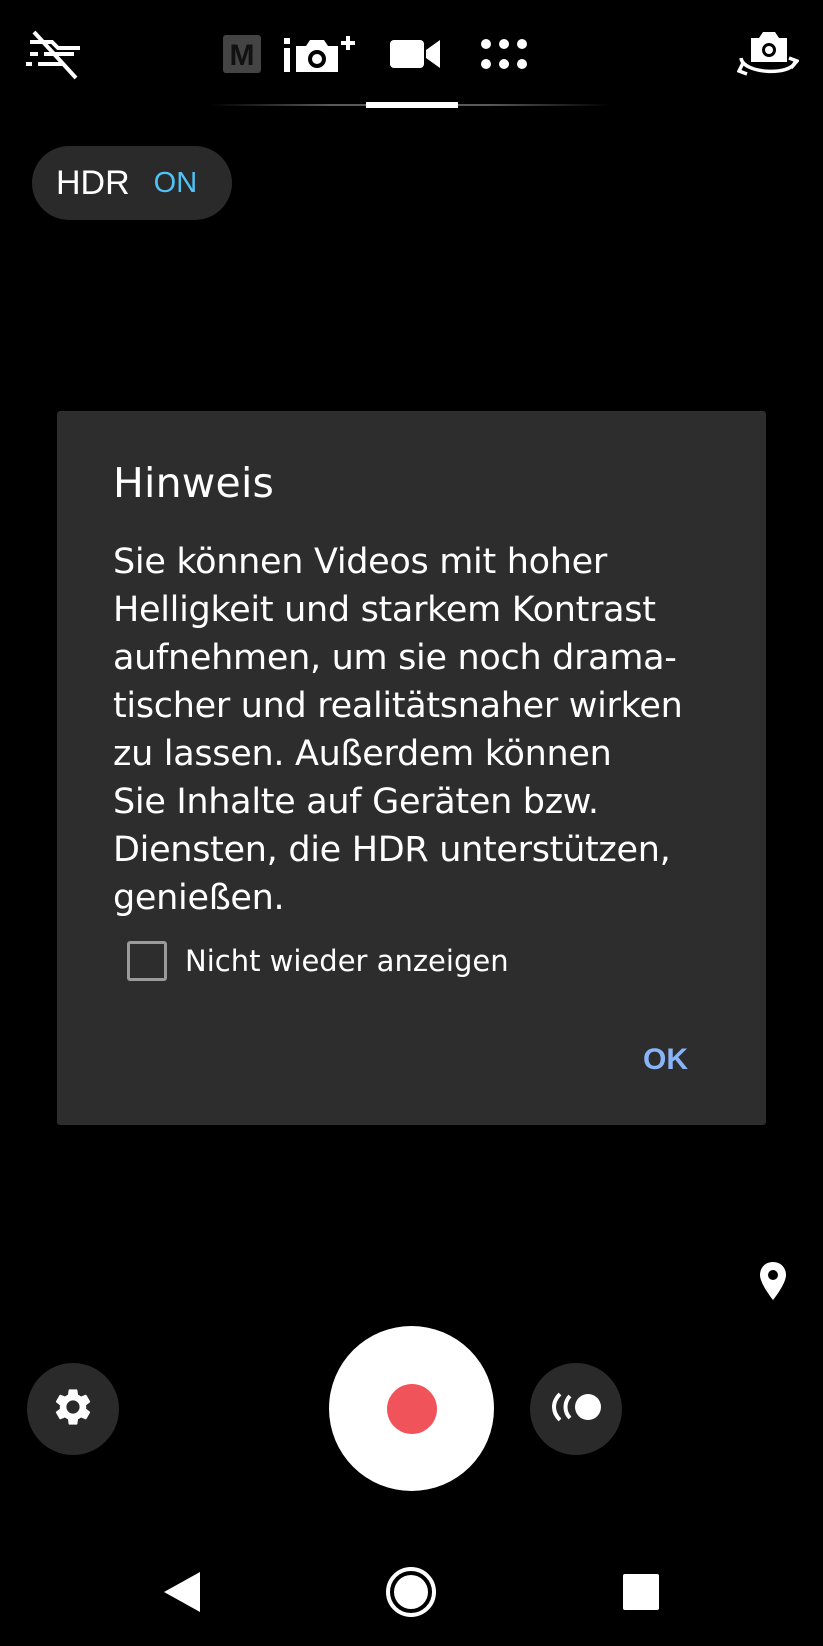  I want to click on mode-selector: M, so click(382, 54).